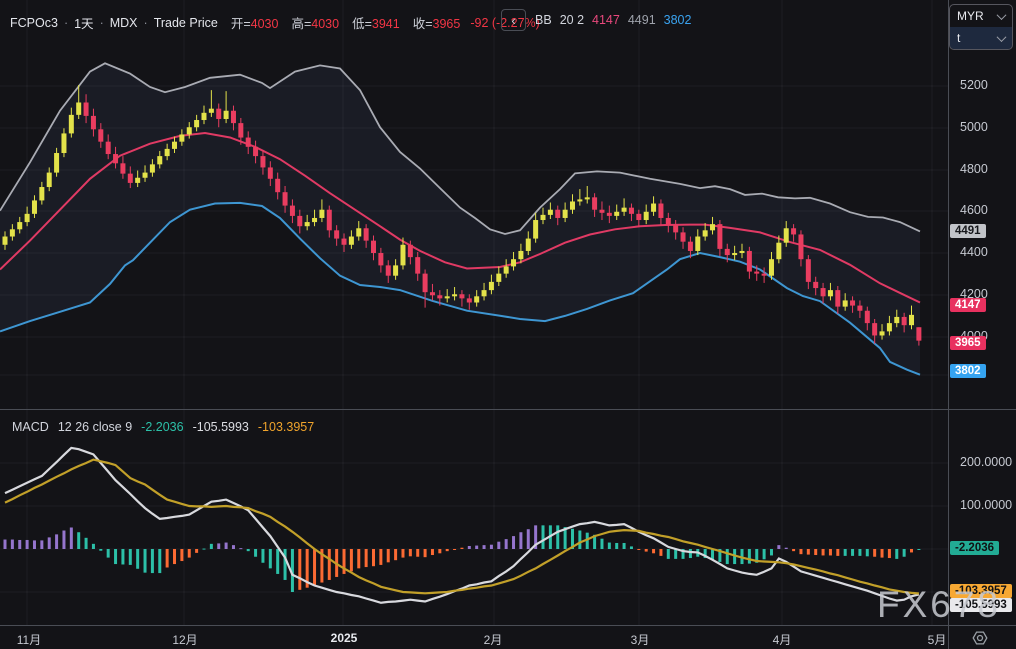  What do you see at coordinates (981, 605) in the screenshot?
I see `macd-badge--105.5993: -105.5993` at bounding box center [981, 605].